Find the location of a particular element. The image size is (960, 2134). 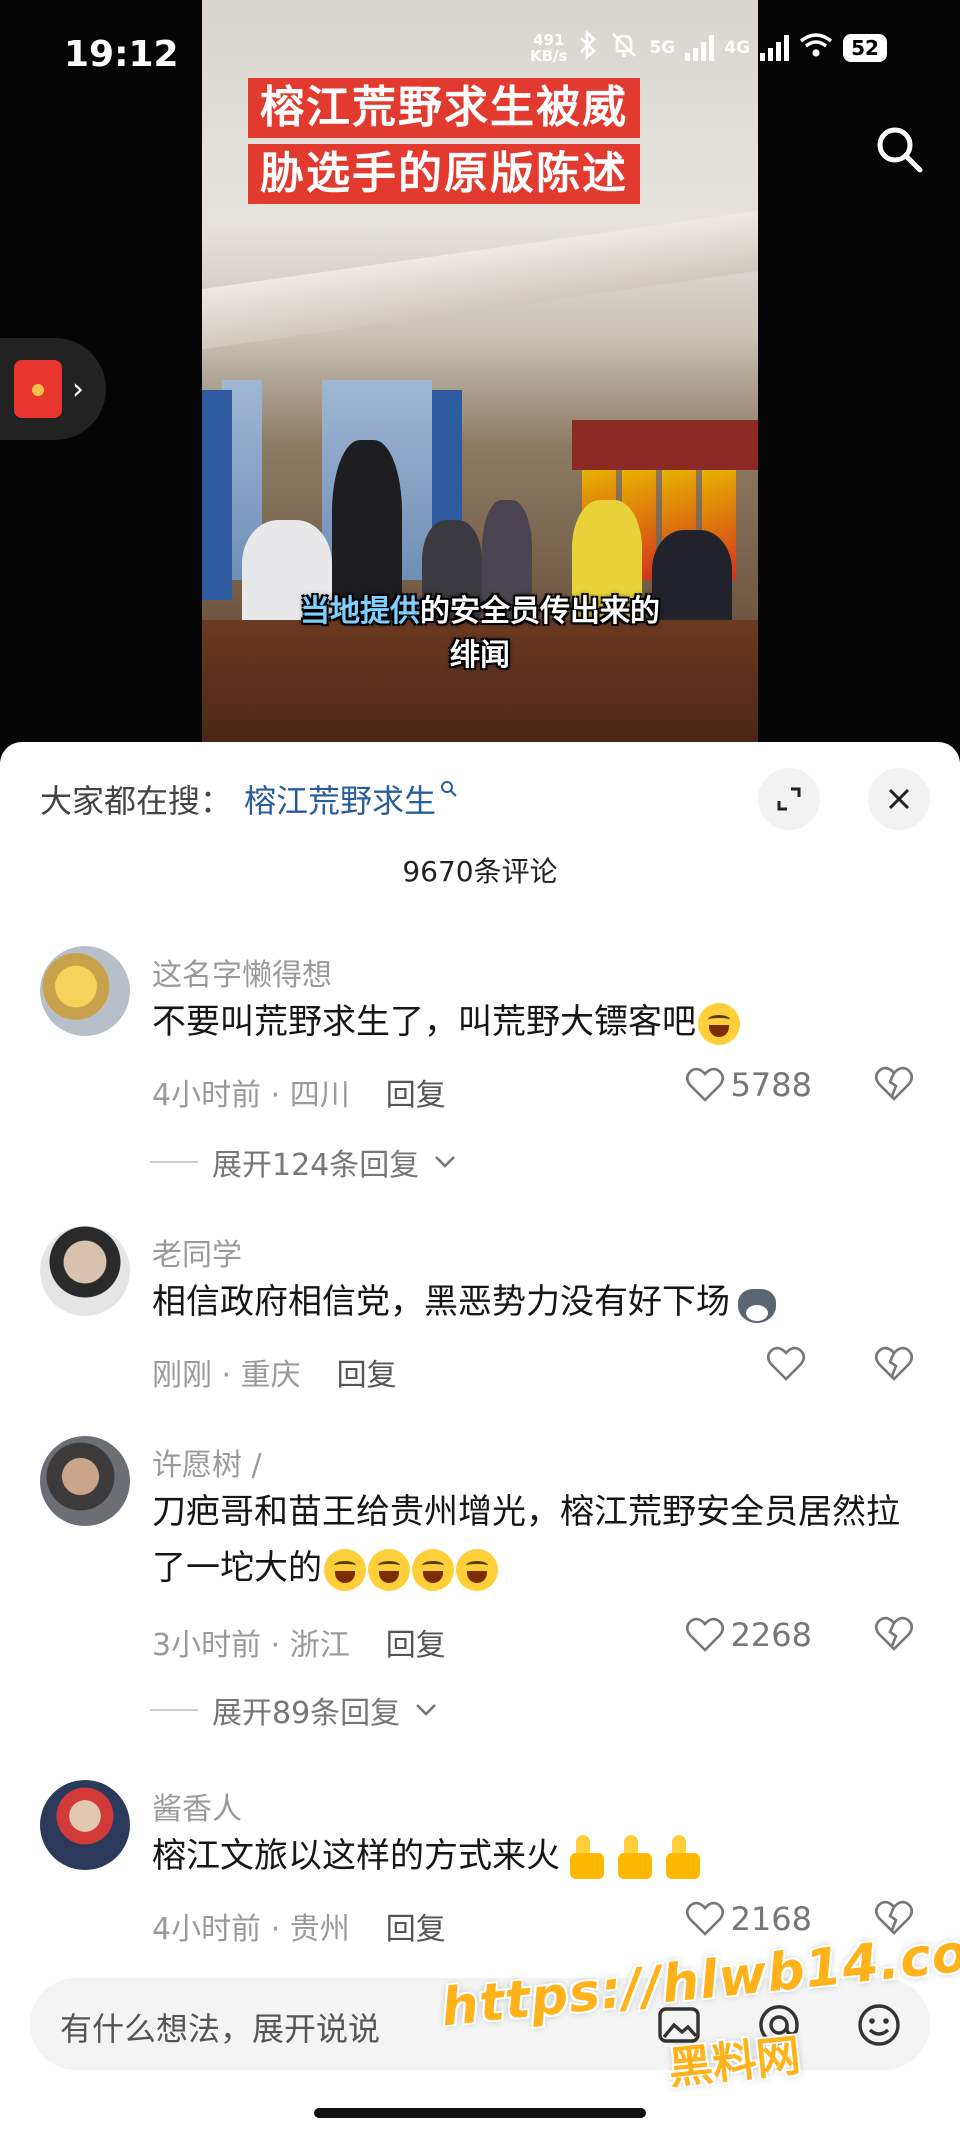

chevron-right-icon: › is located at coordinates (78, 389).